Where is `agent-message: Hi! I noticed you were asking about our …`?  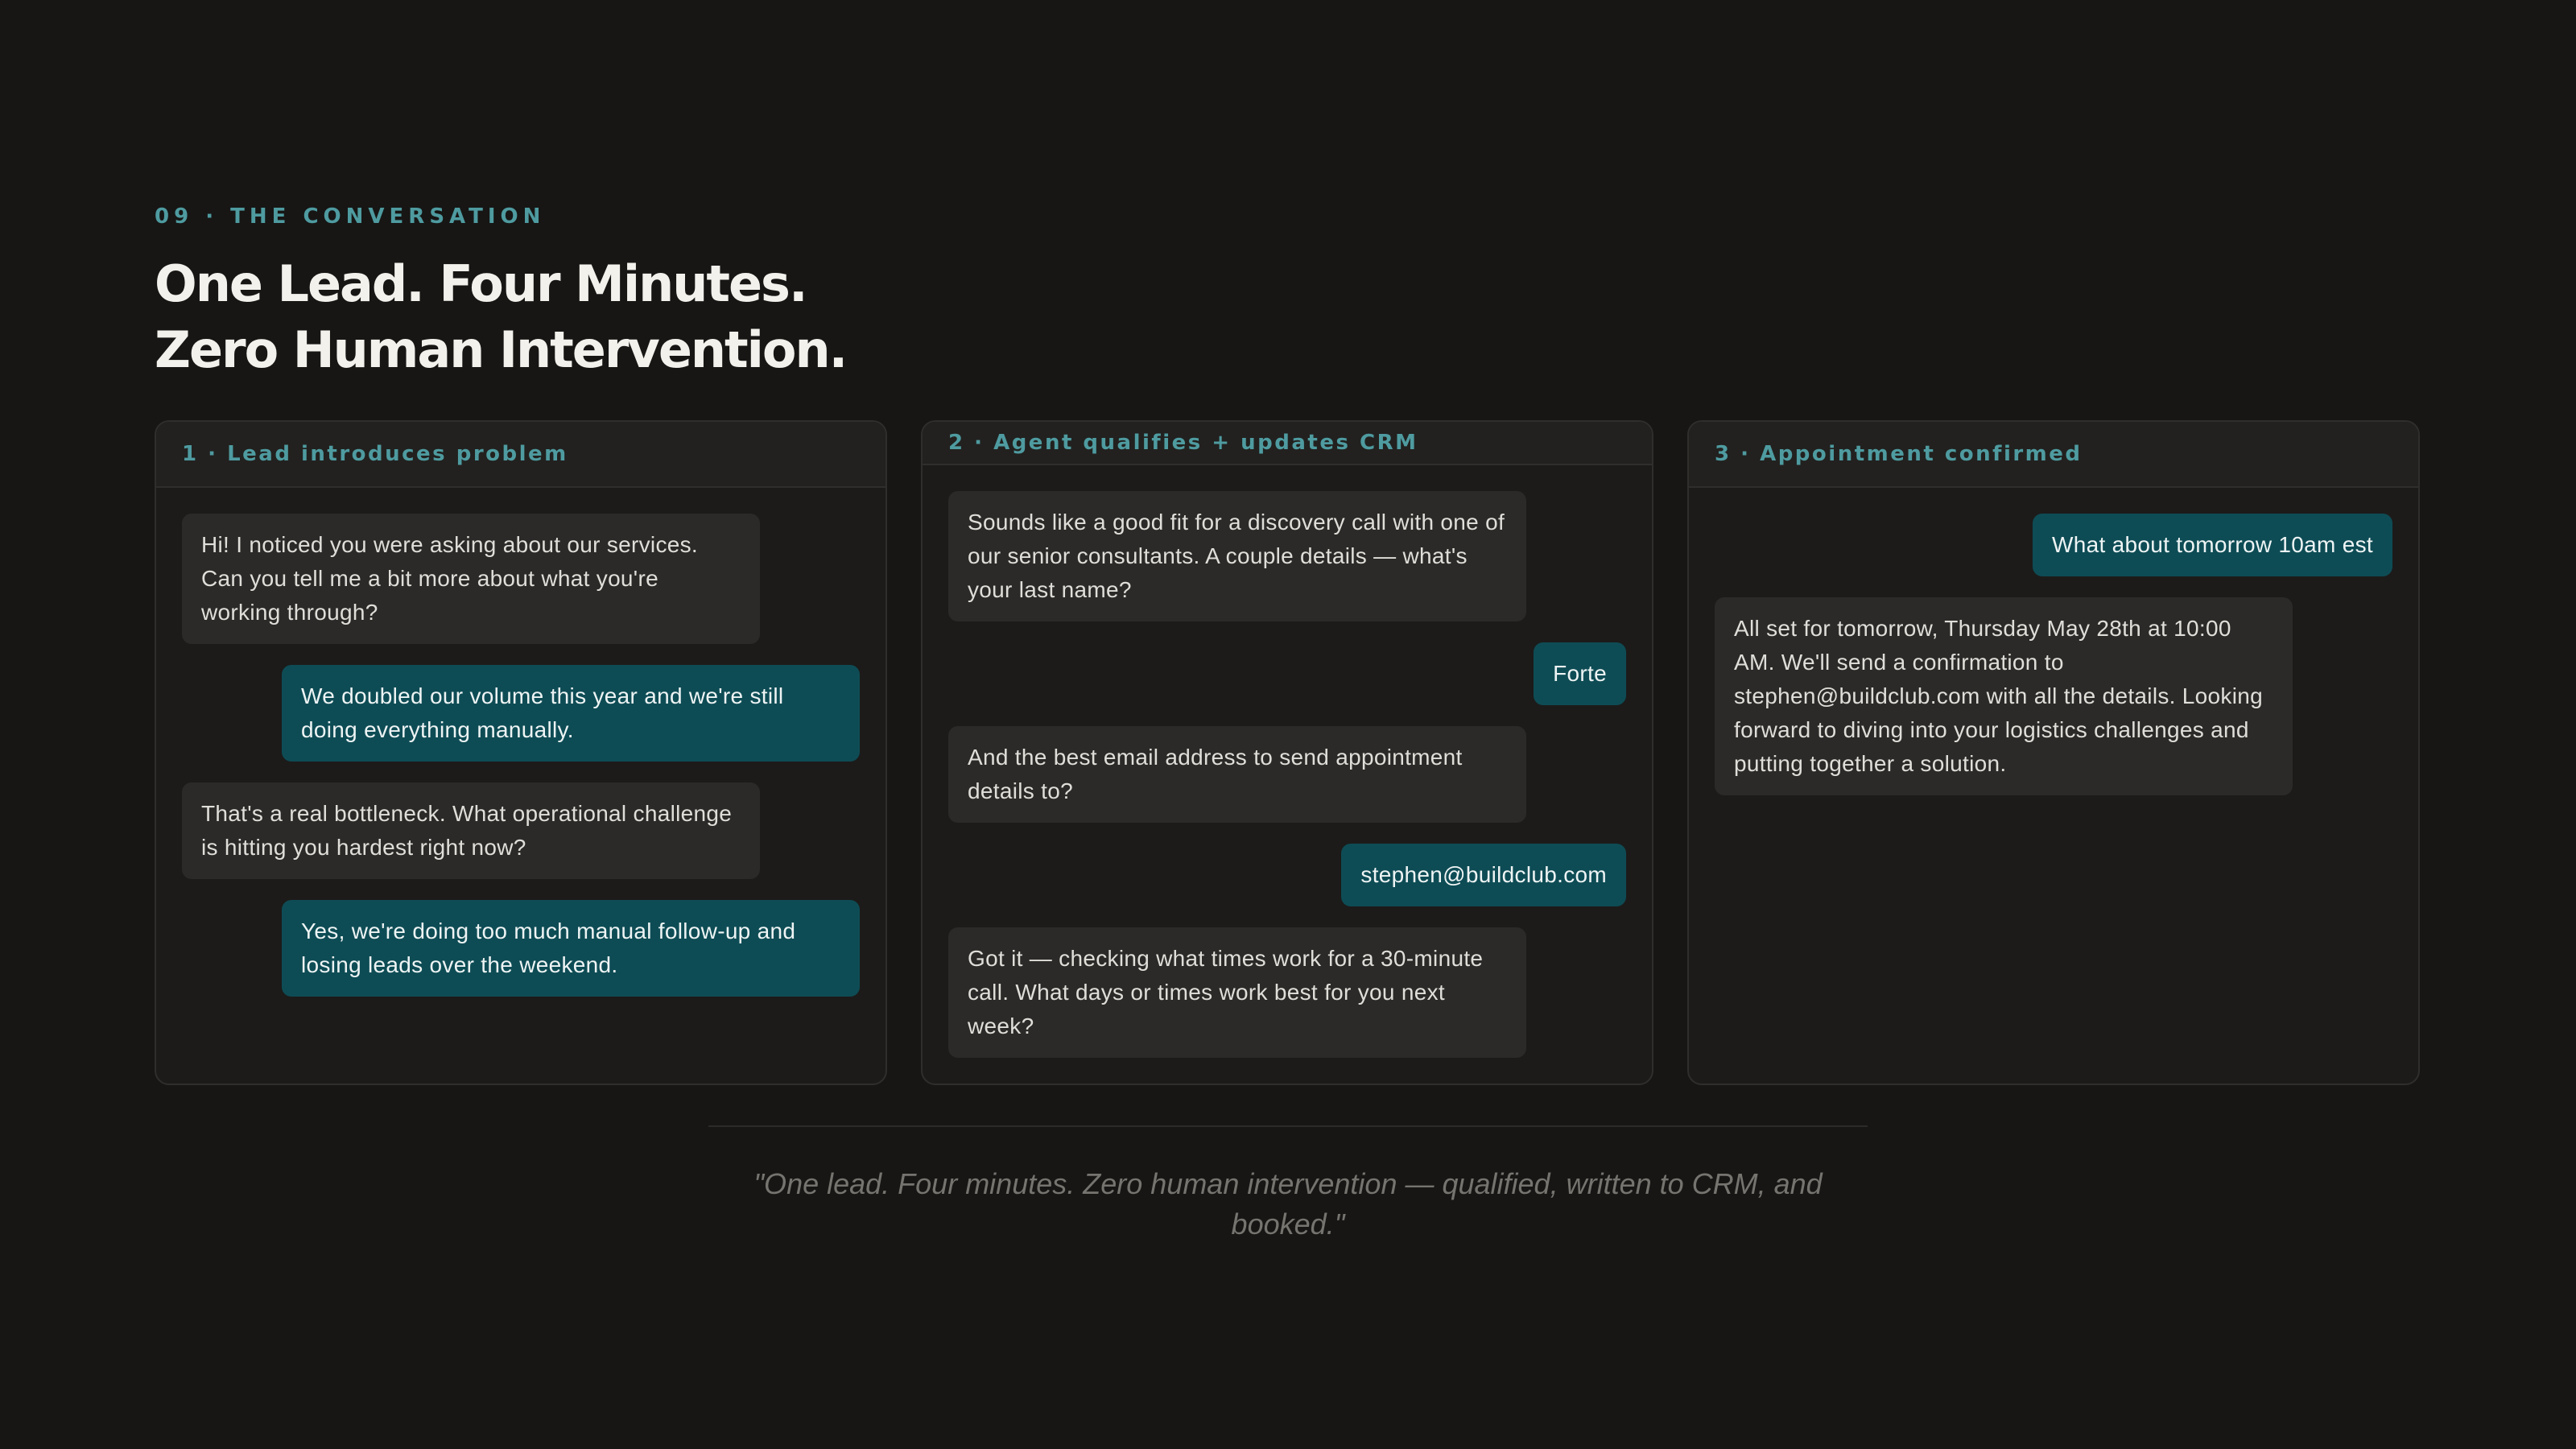
agent-message: Hi! I noticed you were asking about our … is located at coordinates (471, 579).